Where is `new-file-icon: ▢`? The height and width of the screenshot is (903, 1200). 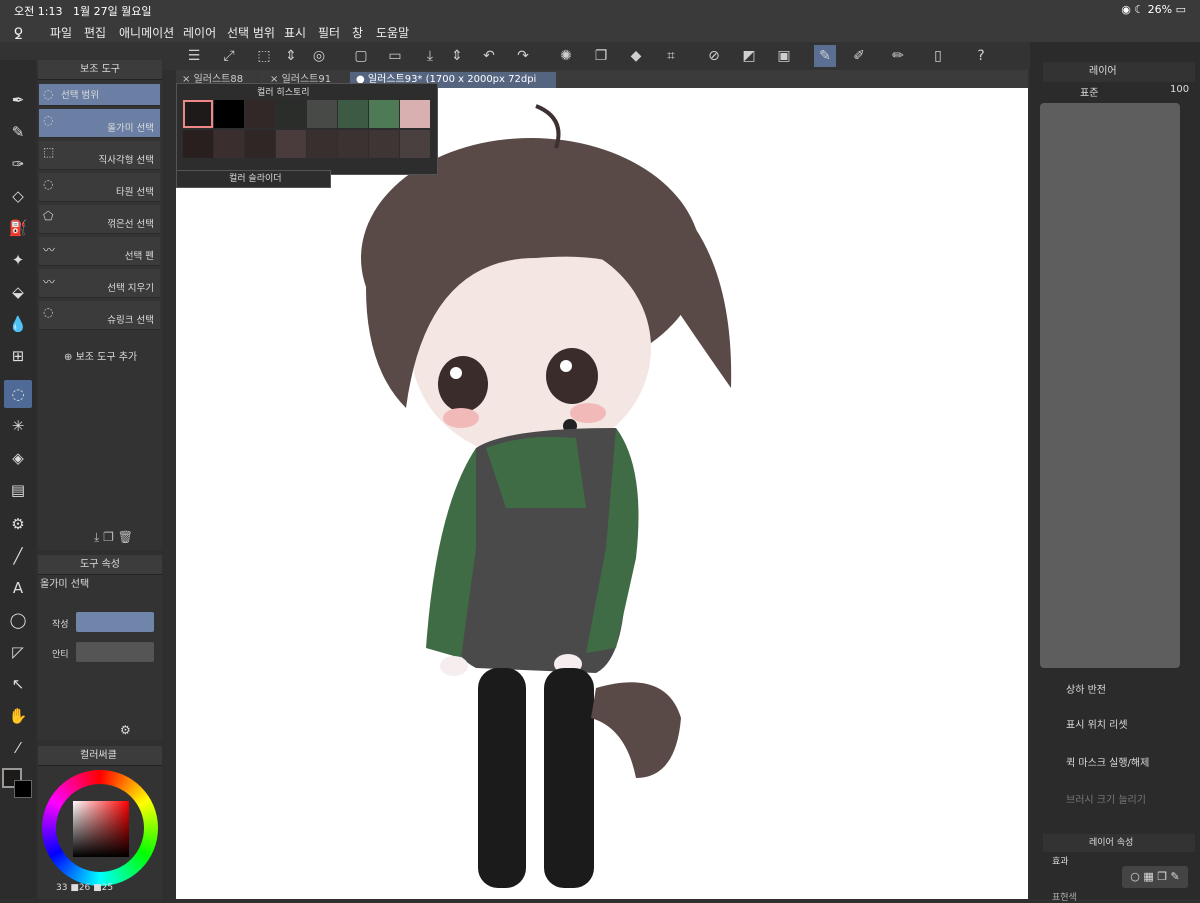
new-file-icon: ▢ is located at coordinates (361, 56).